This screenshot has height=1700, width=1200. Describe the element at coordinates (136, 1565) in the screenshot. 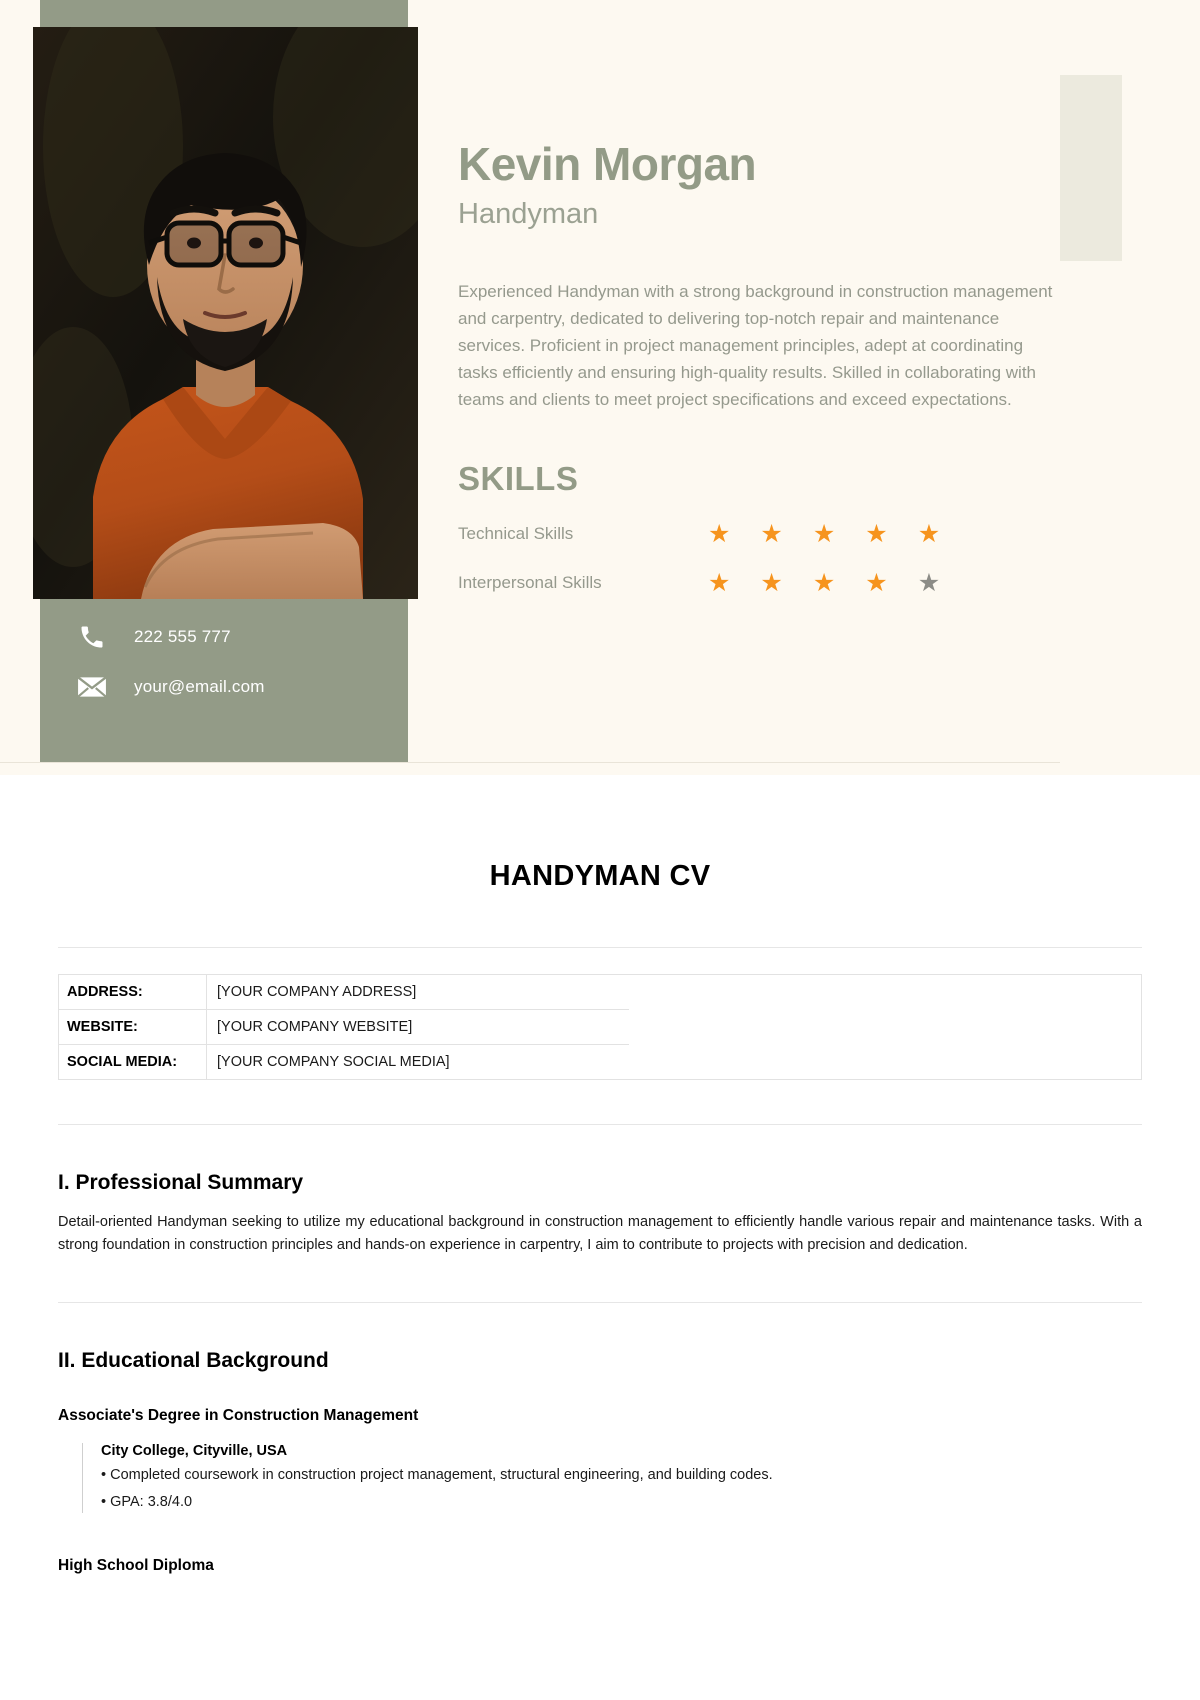

I see `education-degree-2: High School Diploma` at that location.